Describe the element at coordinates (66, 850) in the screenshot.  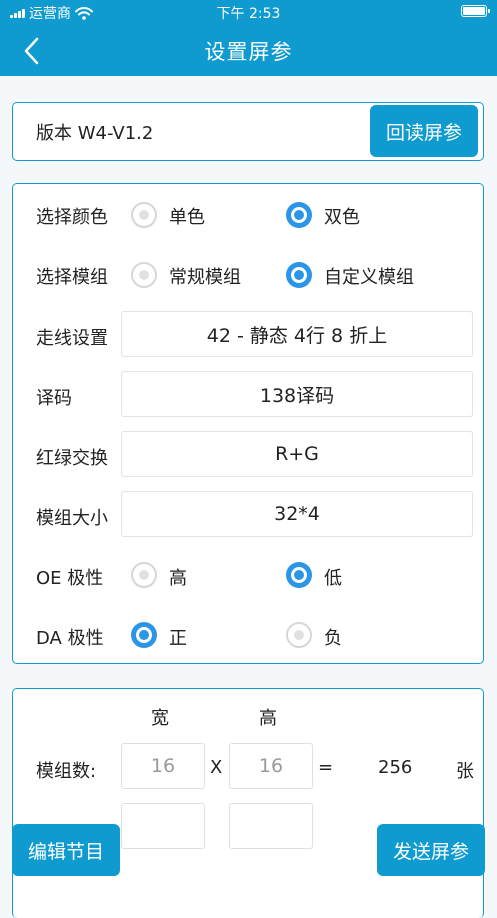
I see `edit-program-button: 编辑节目` at that location.